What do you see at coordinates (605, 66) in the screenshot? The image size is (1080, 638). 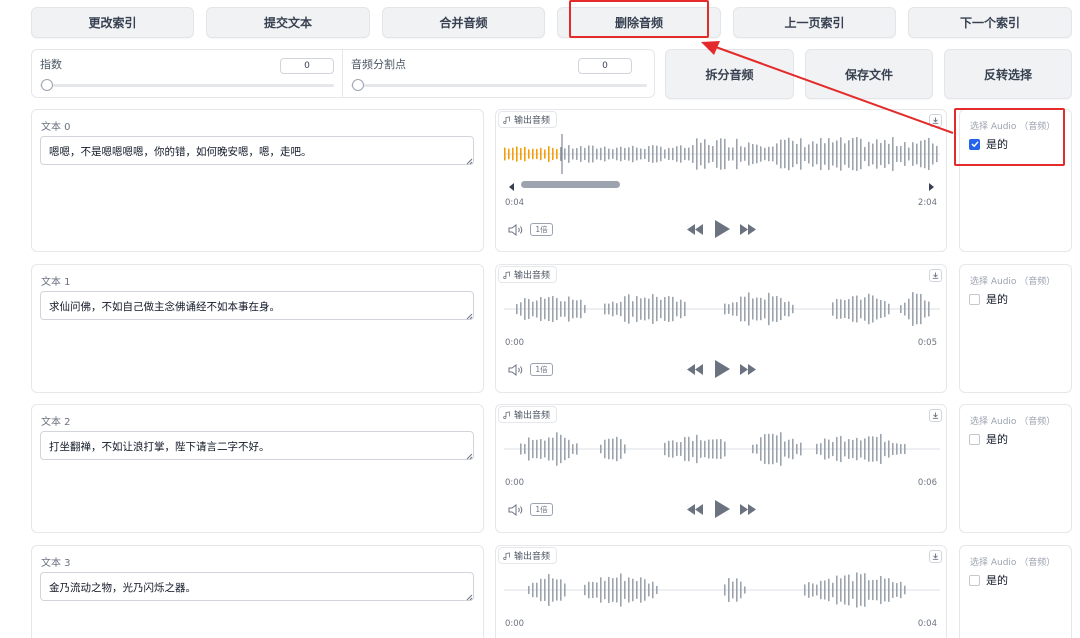 I see `split-point-input: 0` at bounding box center [605, 66].